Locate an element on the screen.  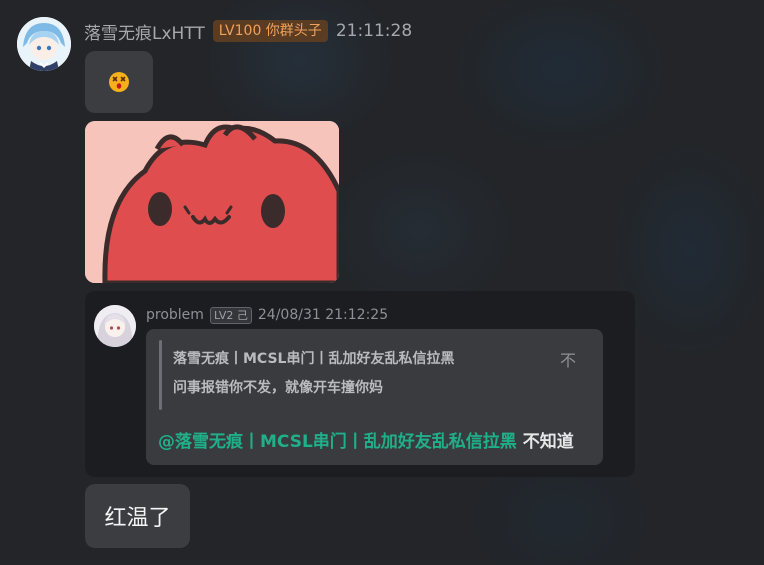
red-cat-sticker-icon is located at coordinates (212, 202).